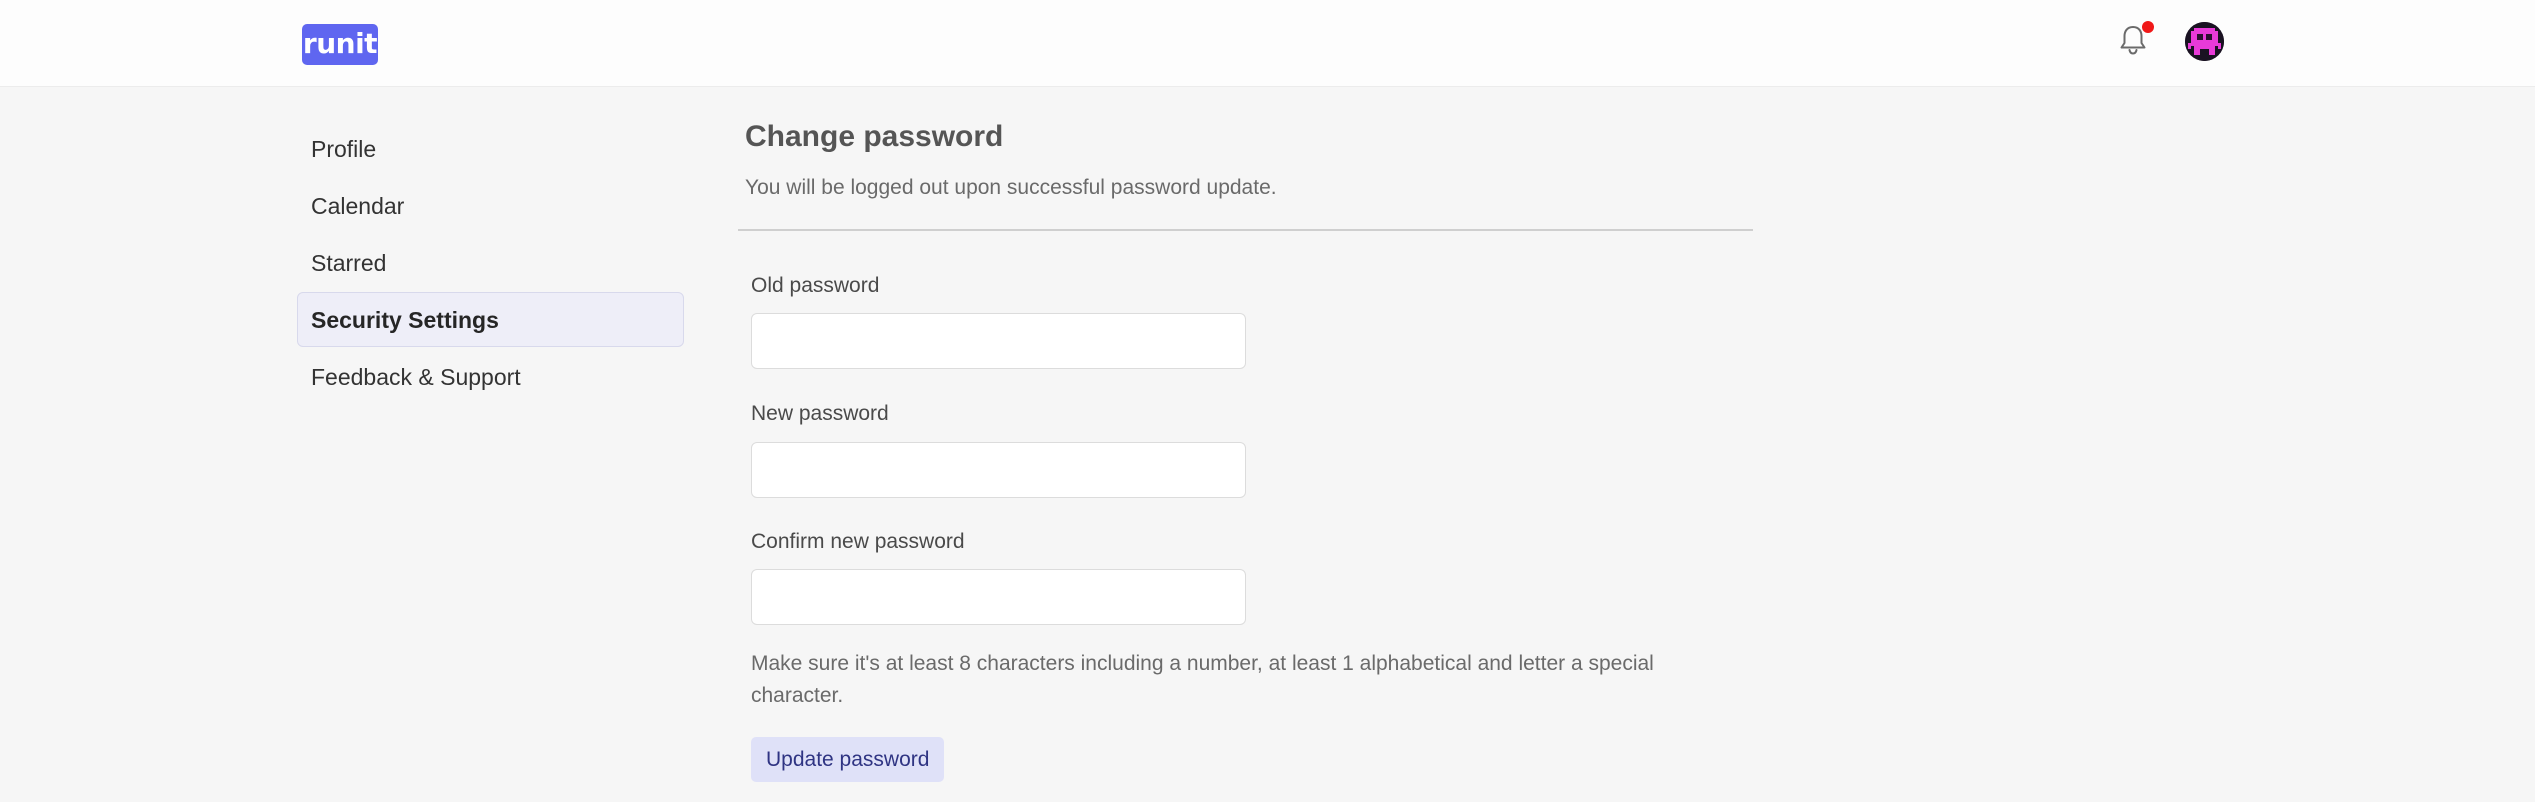 The width and height of the screenshot is (2535, 802). Describe the element at coordinates (848, 759) in the screenshot. I see `update-password-button: Update password` at that location.